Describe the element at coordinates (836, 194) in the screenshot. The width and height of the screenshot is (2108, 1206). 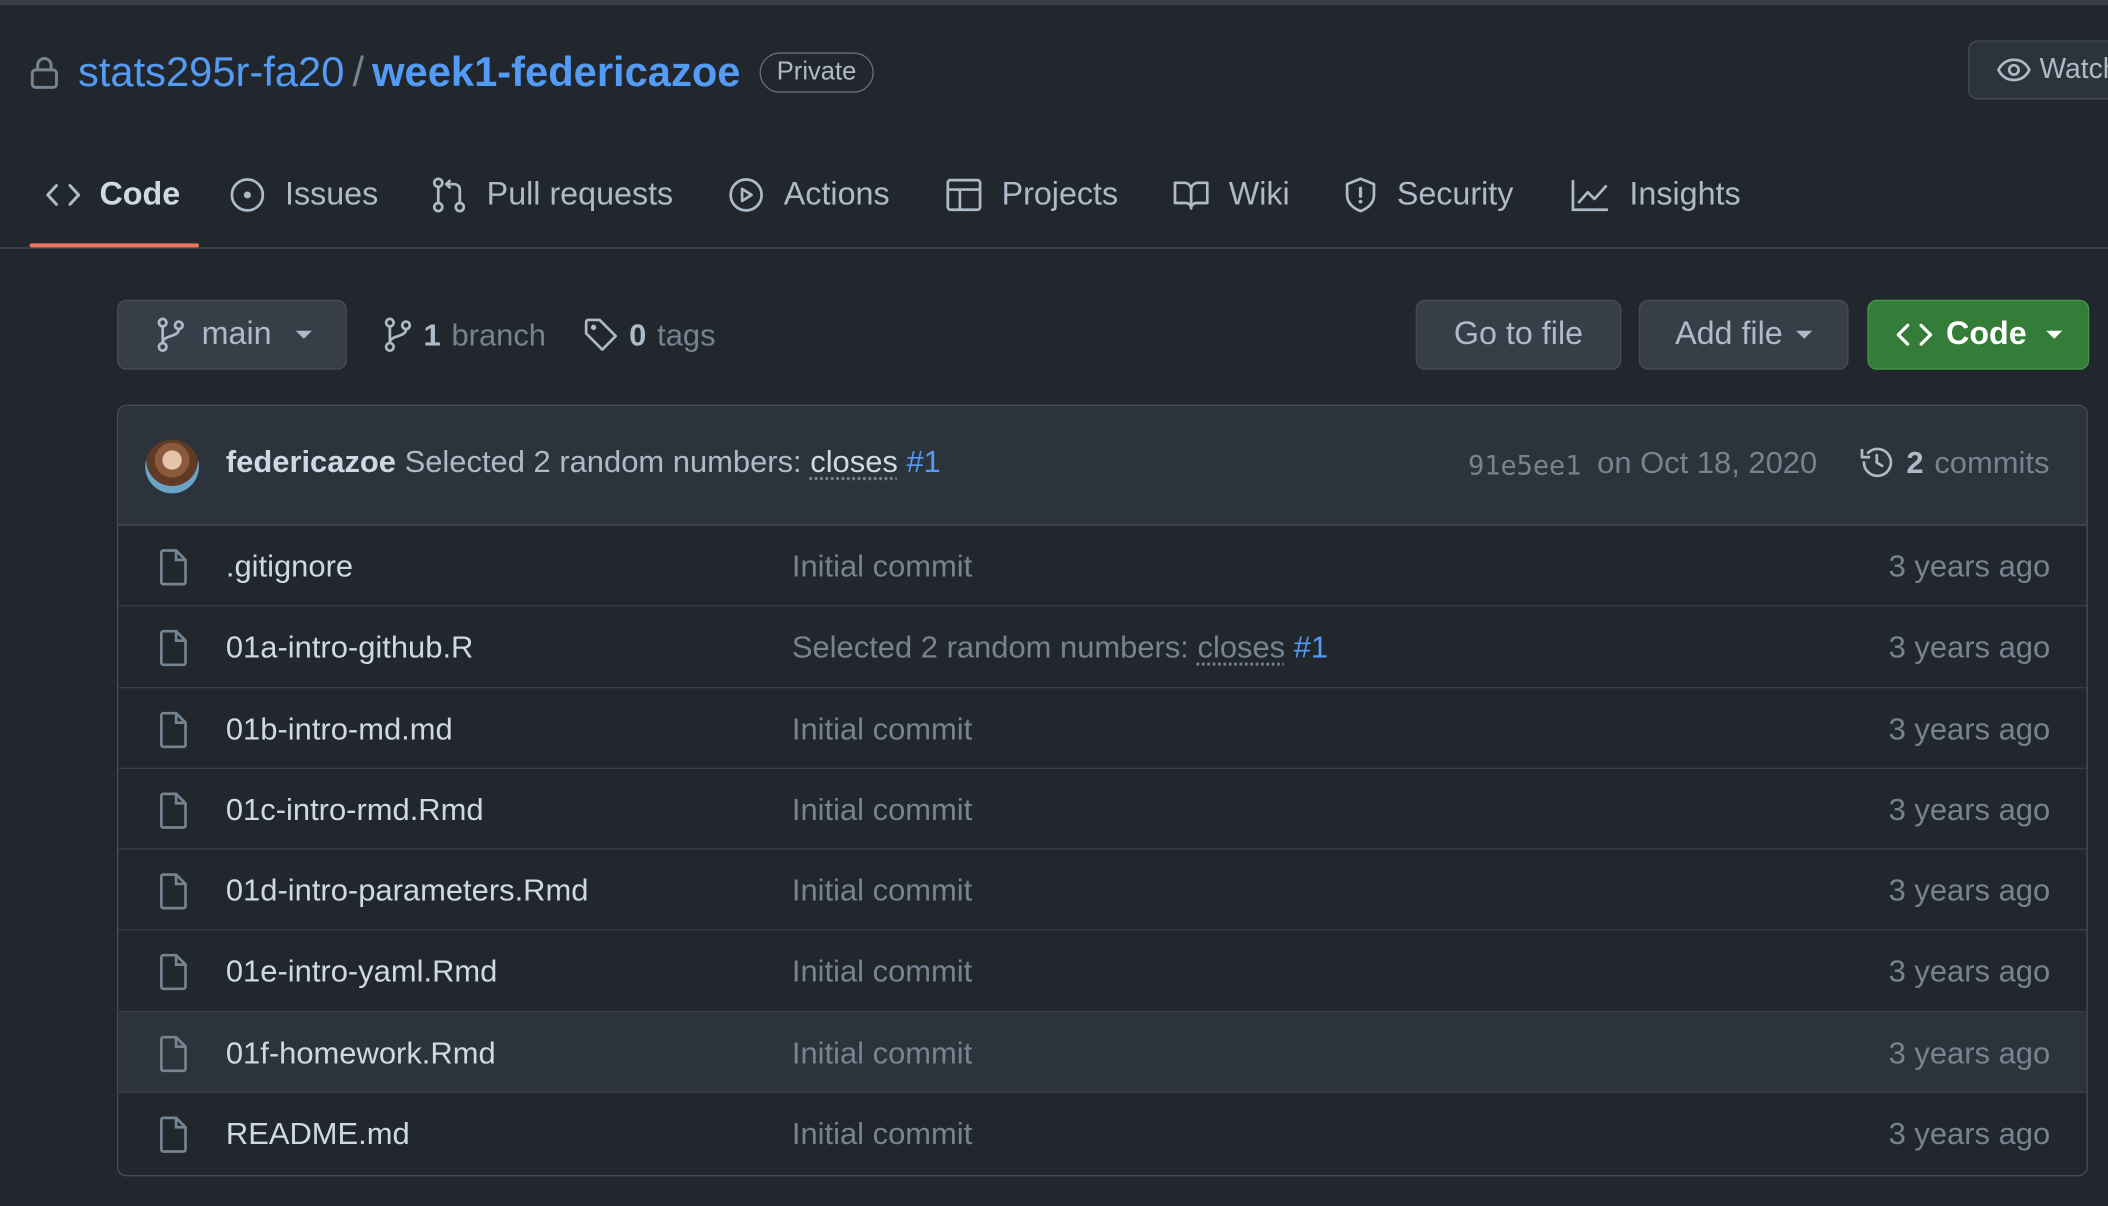
I see `tab-label: Actions` at that location.